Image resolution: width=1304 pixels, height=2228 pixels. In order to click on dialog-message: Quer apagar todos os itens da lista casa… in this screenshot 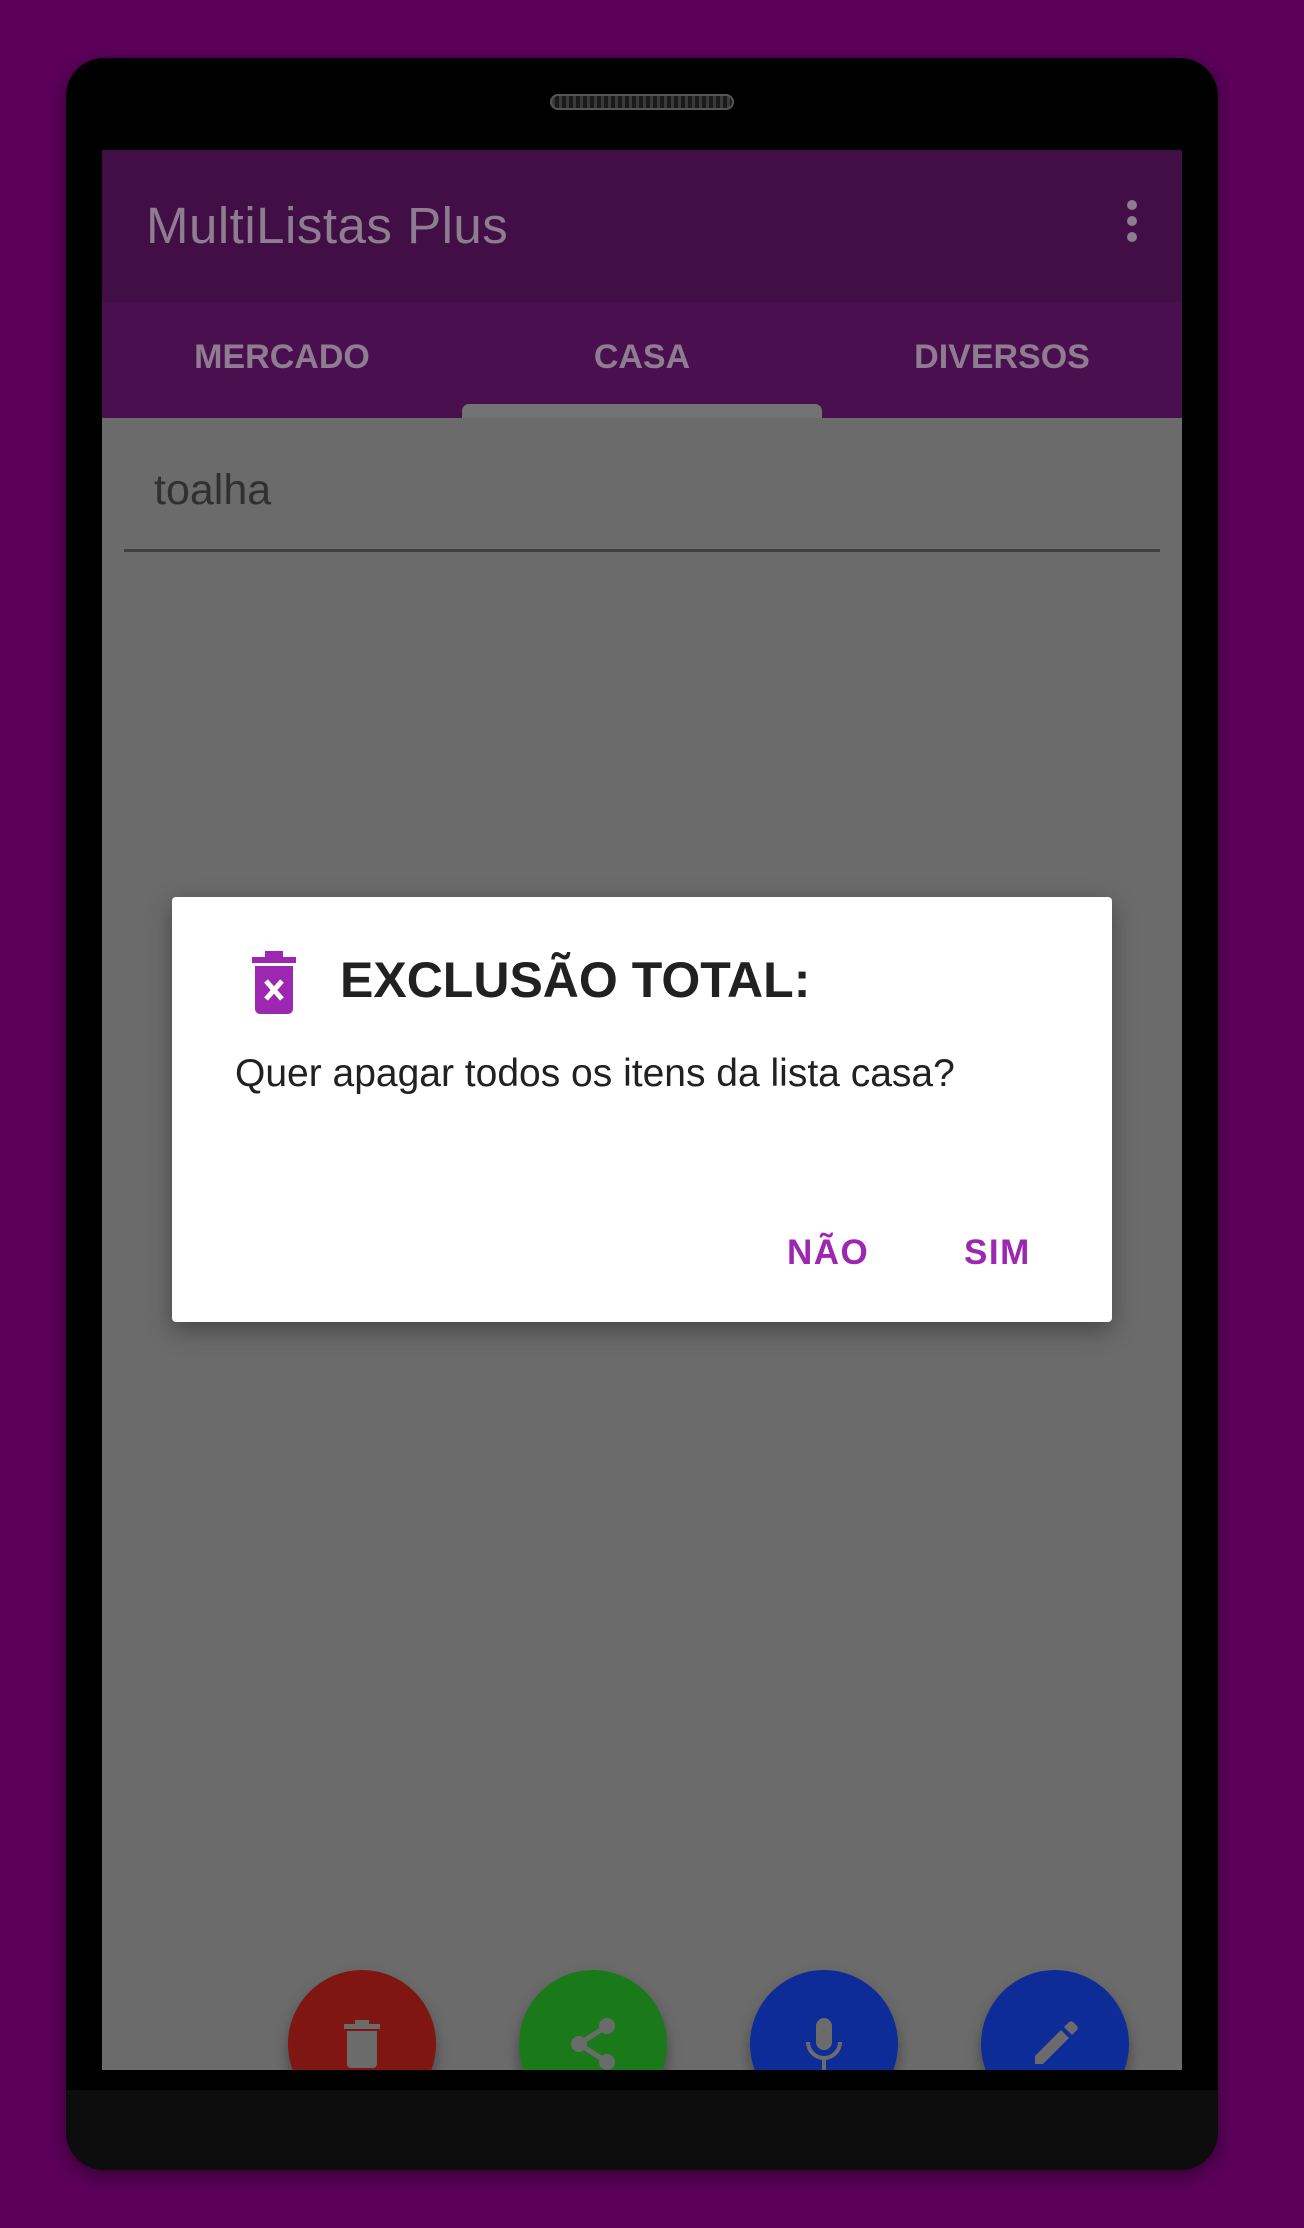, I will do `click(595, 1073)`.